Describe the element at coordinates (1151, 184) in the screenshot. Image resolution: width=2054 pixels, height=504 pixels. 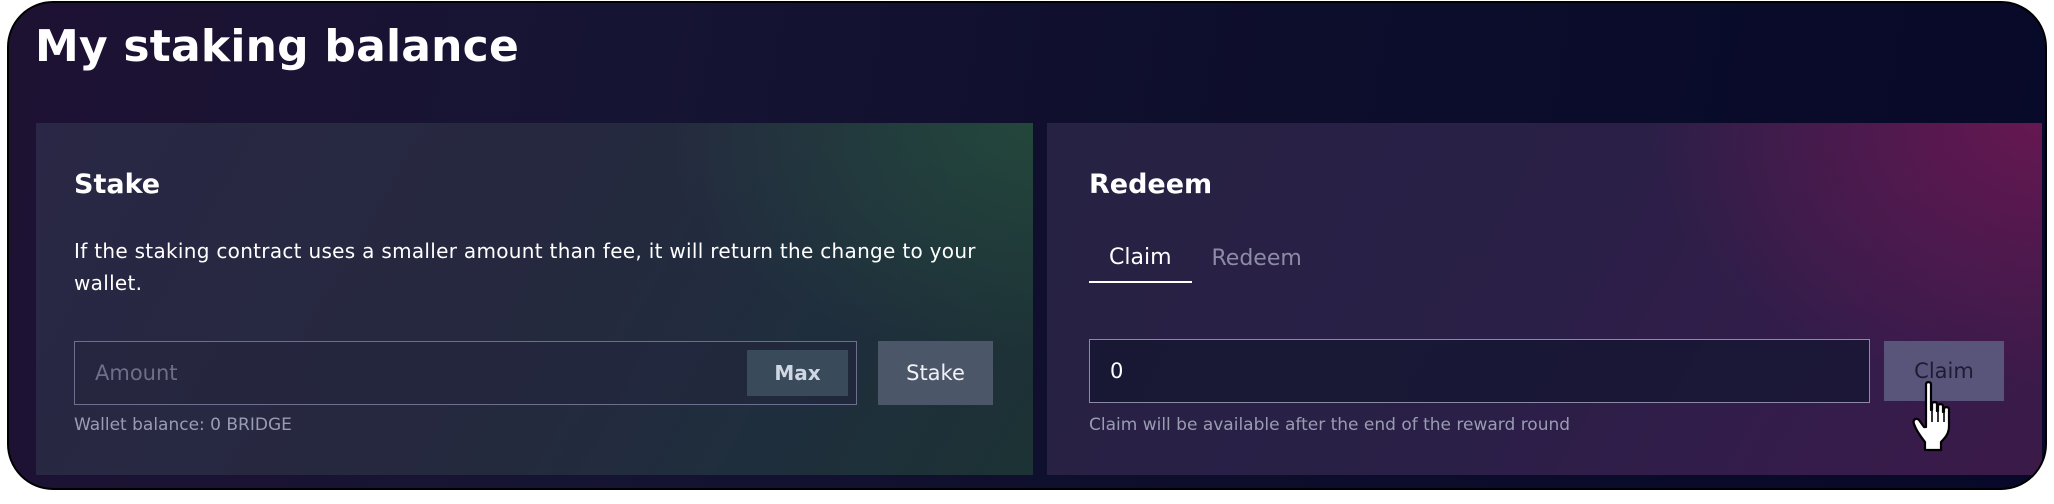
I see `redeem-panel-title: Redeem` at that location.